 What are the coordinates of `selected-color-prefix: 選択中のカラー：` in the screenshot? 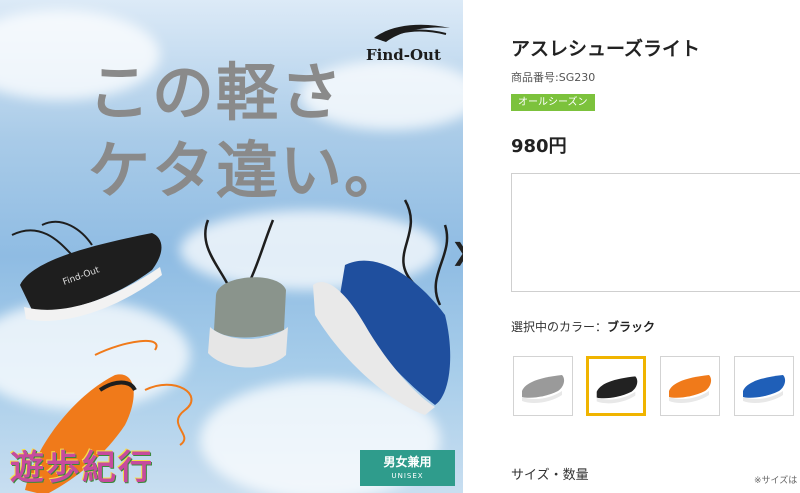 It's located at (559, 327).